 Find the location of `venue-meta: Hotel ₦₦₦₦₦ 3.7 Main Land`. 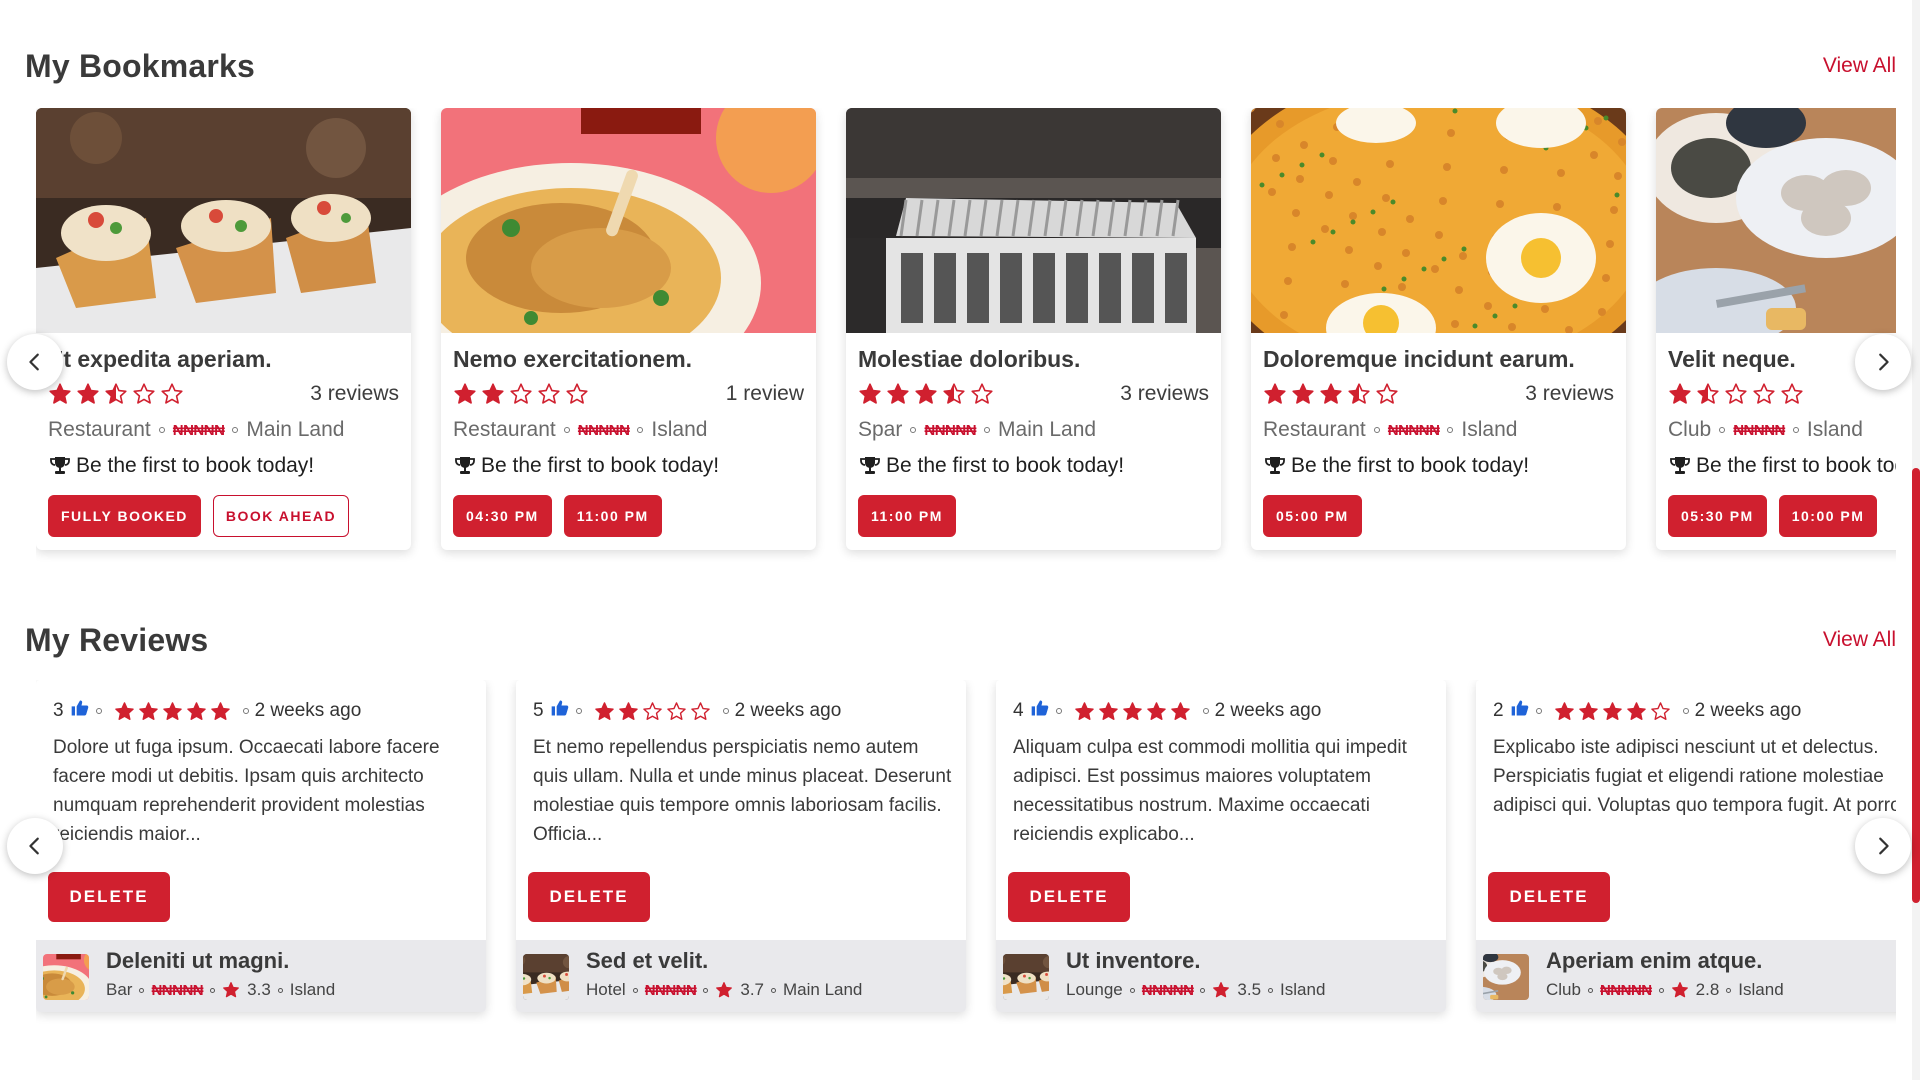

venue-meta: Hotel ₦₦₦₦₦ 3.7 Main Land is located at coordinates (724, 990).